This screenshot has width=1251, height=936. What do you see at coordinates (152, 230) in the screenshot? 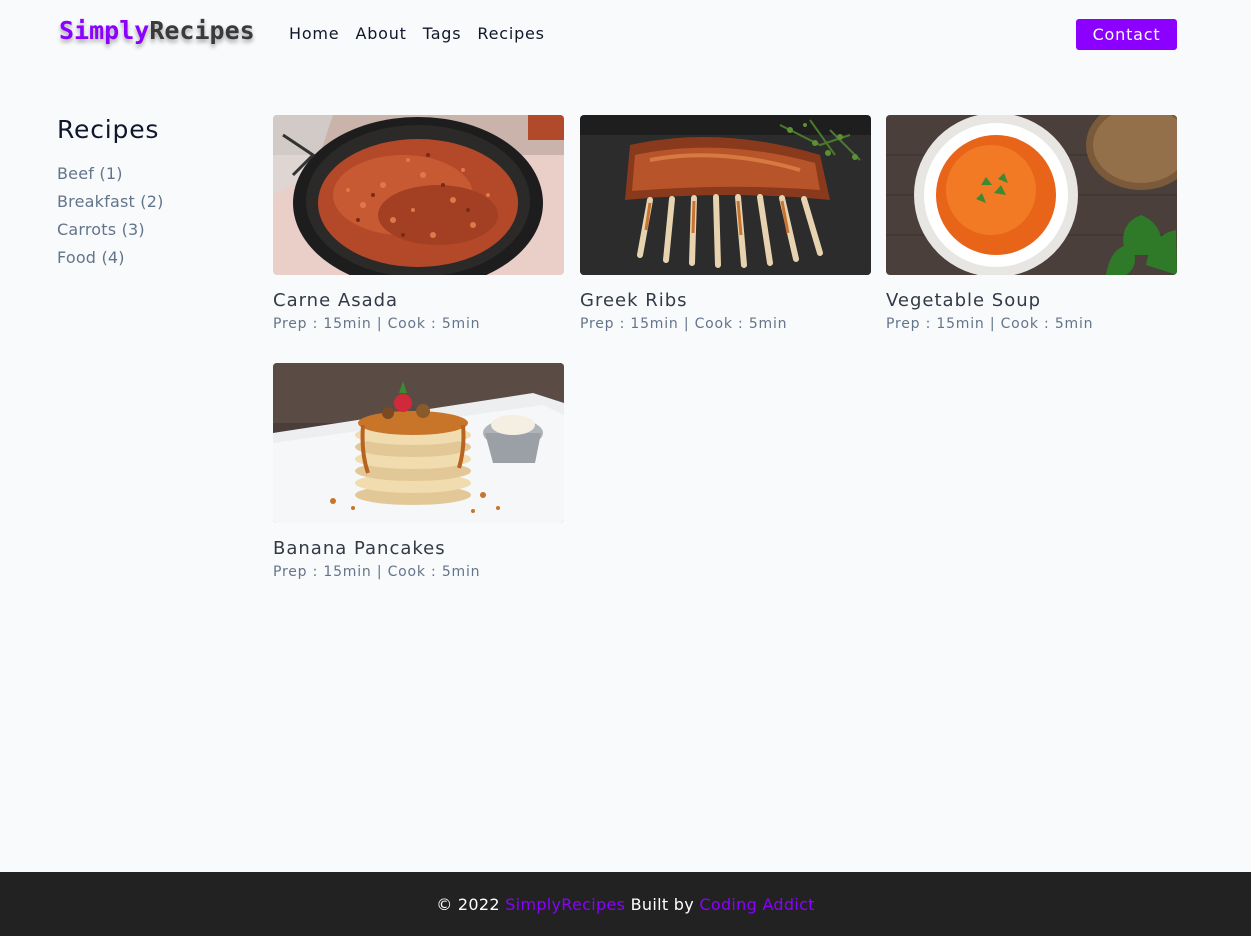
I see `tag-link-carrots: Carrots (3)` at bounding box center [152, 230].